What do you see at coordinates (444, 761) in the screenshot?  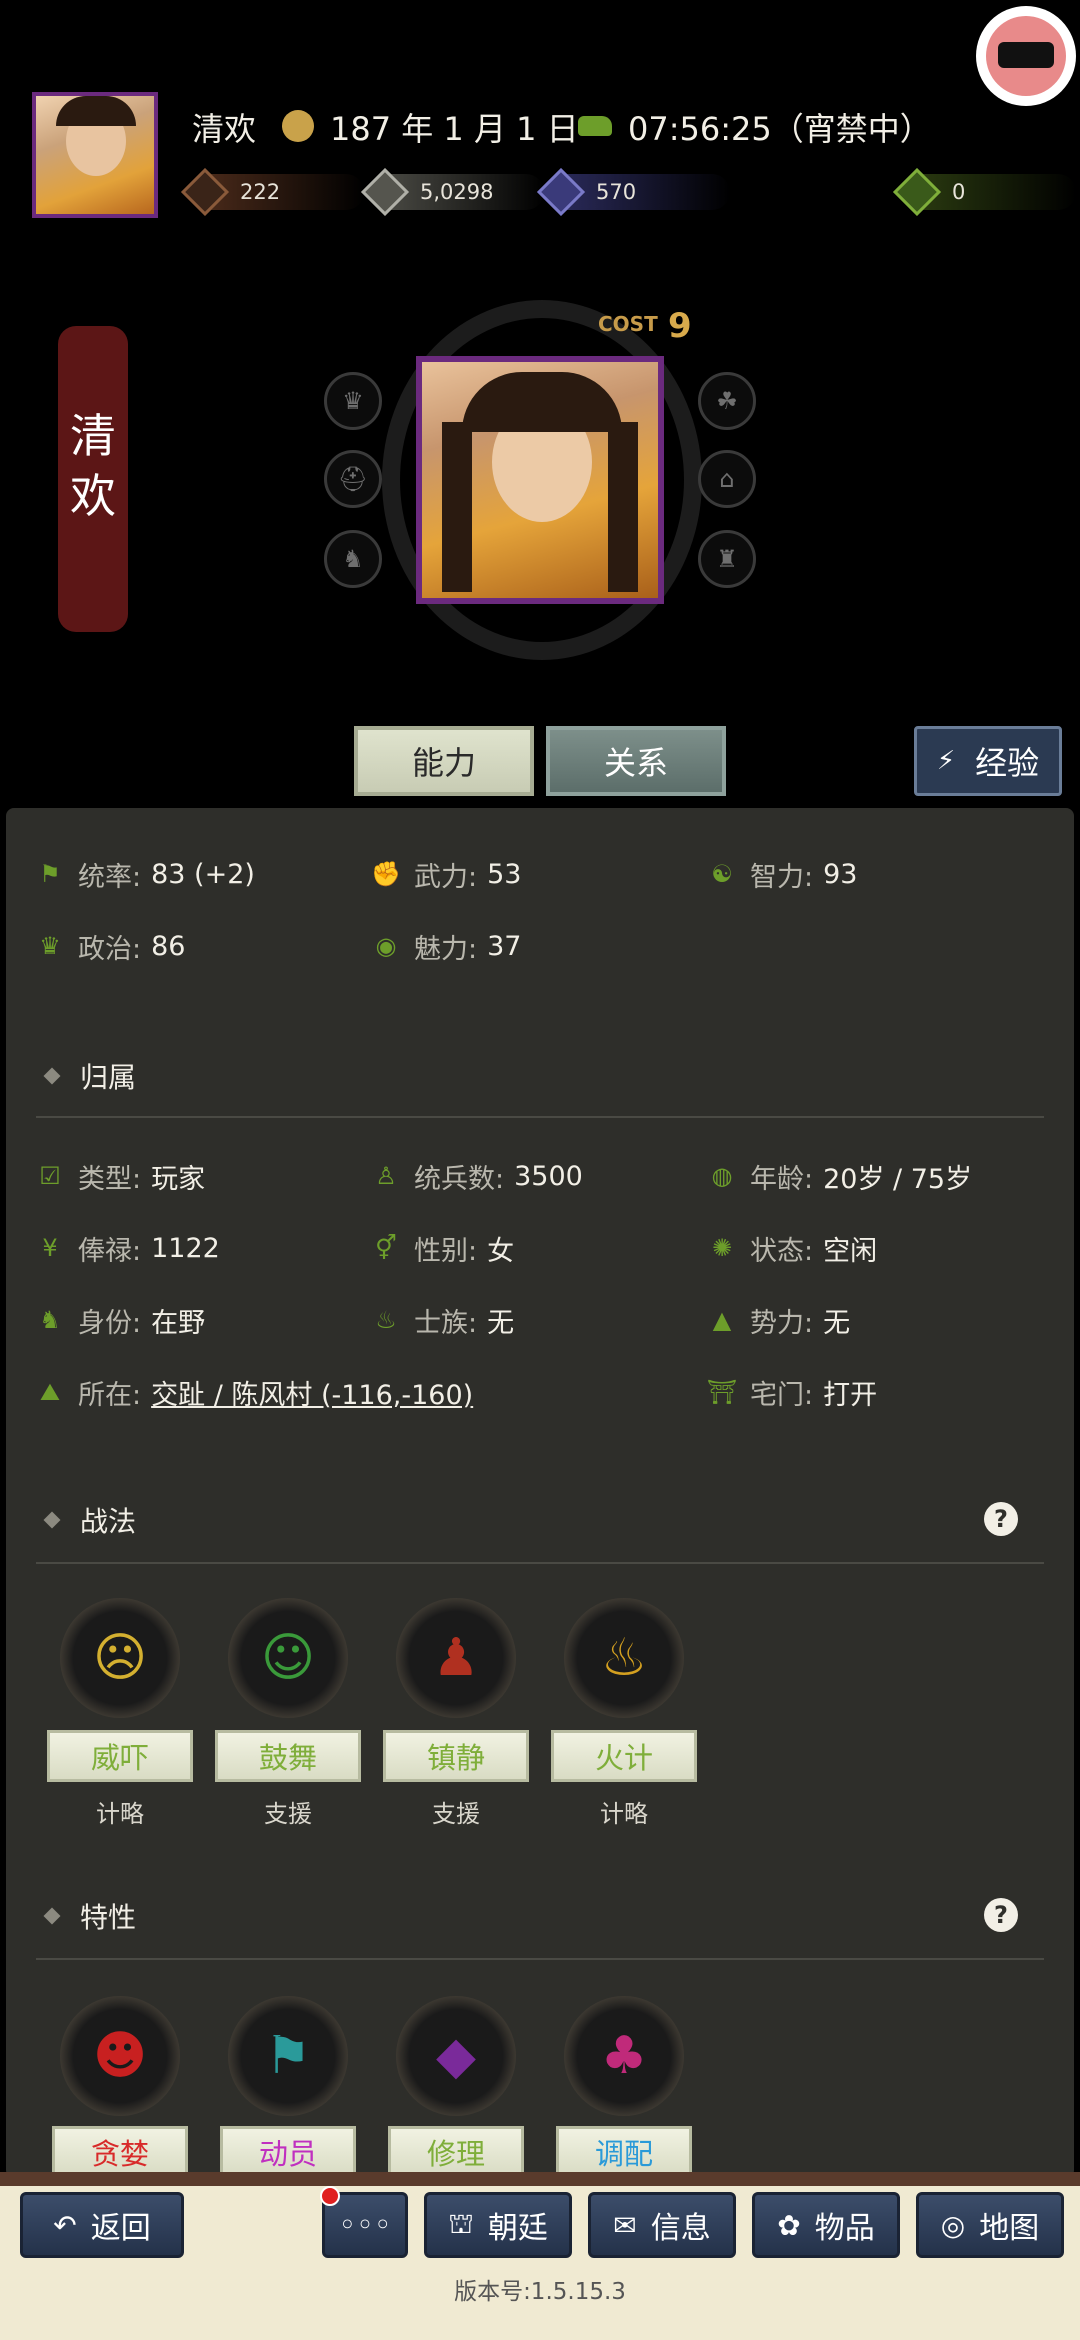 I see `tab-ability: 能力` at bounding box center [444, 761].